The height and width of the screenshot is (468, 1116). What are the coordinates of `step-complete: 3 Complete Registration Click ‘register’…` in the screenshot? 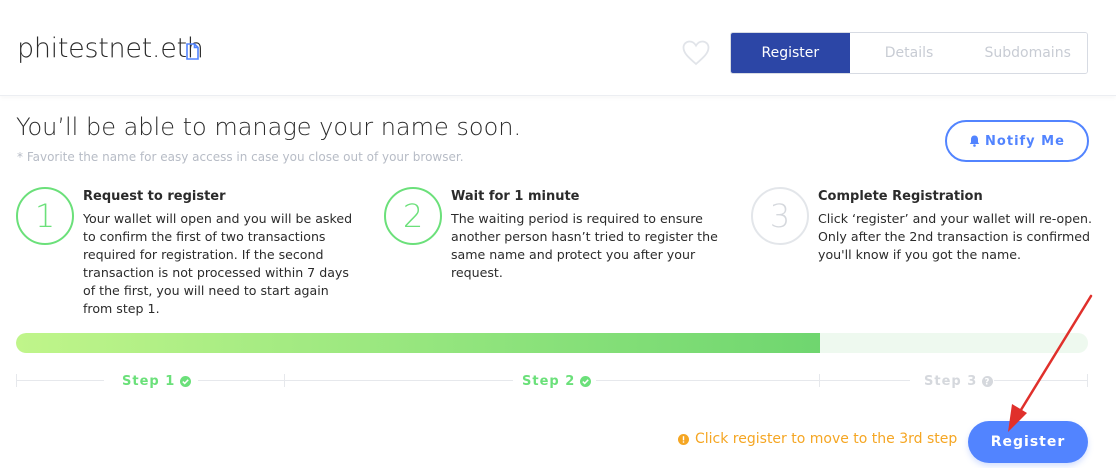 It's located at (923, 257).